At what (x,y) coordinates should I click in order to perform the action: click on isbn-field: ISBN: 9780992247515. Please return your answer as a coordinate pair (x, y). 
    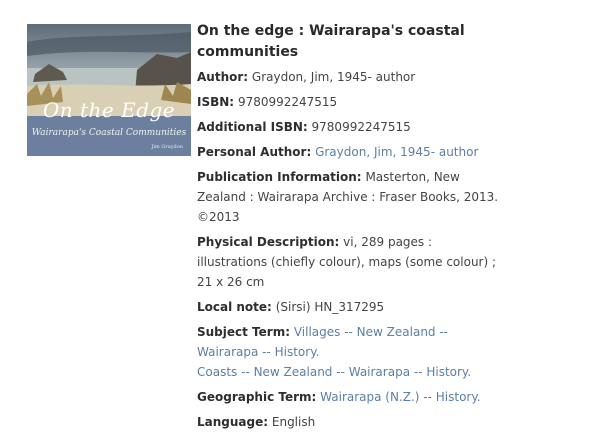
    Looking at the image, I should click on (349, 102).